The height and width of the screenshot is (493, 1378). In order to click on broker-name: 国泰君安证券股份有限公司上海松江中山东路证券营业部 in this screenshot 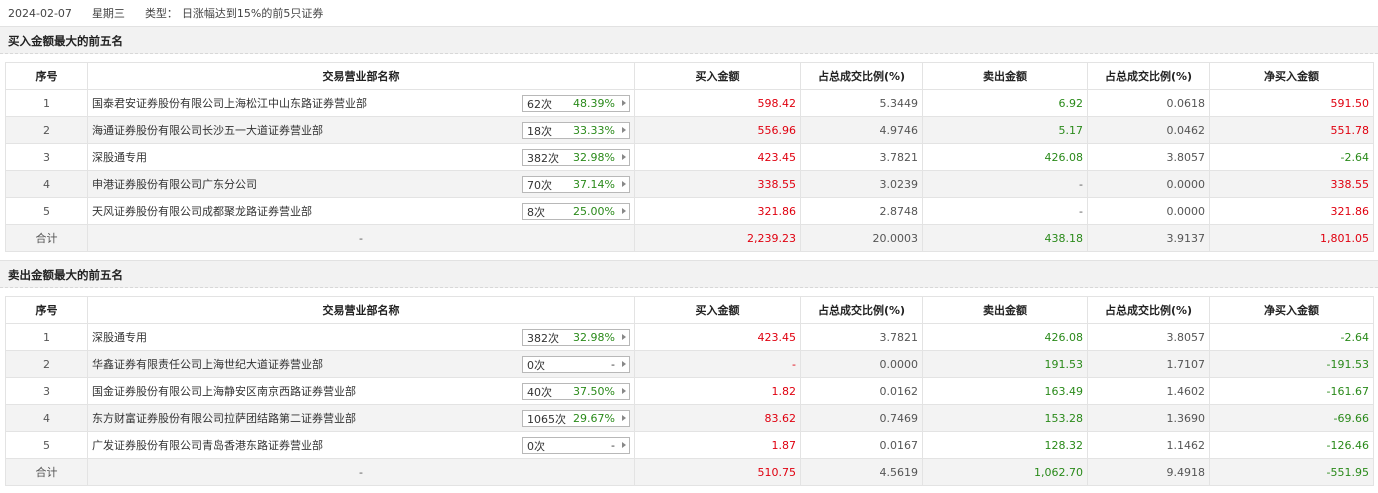, I will do `click(229, 103)`.